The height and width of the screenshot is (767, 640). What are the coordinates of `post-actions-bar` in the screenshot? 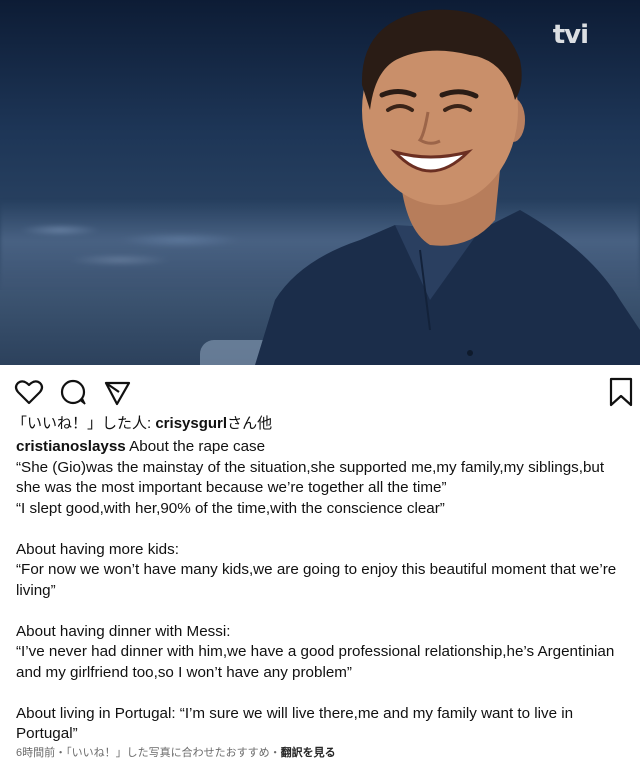 It's located at (320, 389).